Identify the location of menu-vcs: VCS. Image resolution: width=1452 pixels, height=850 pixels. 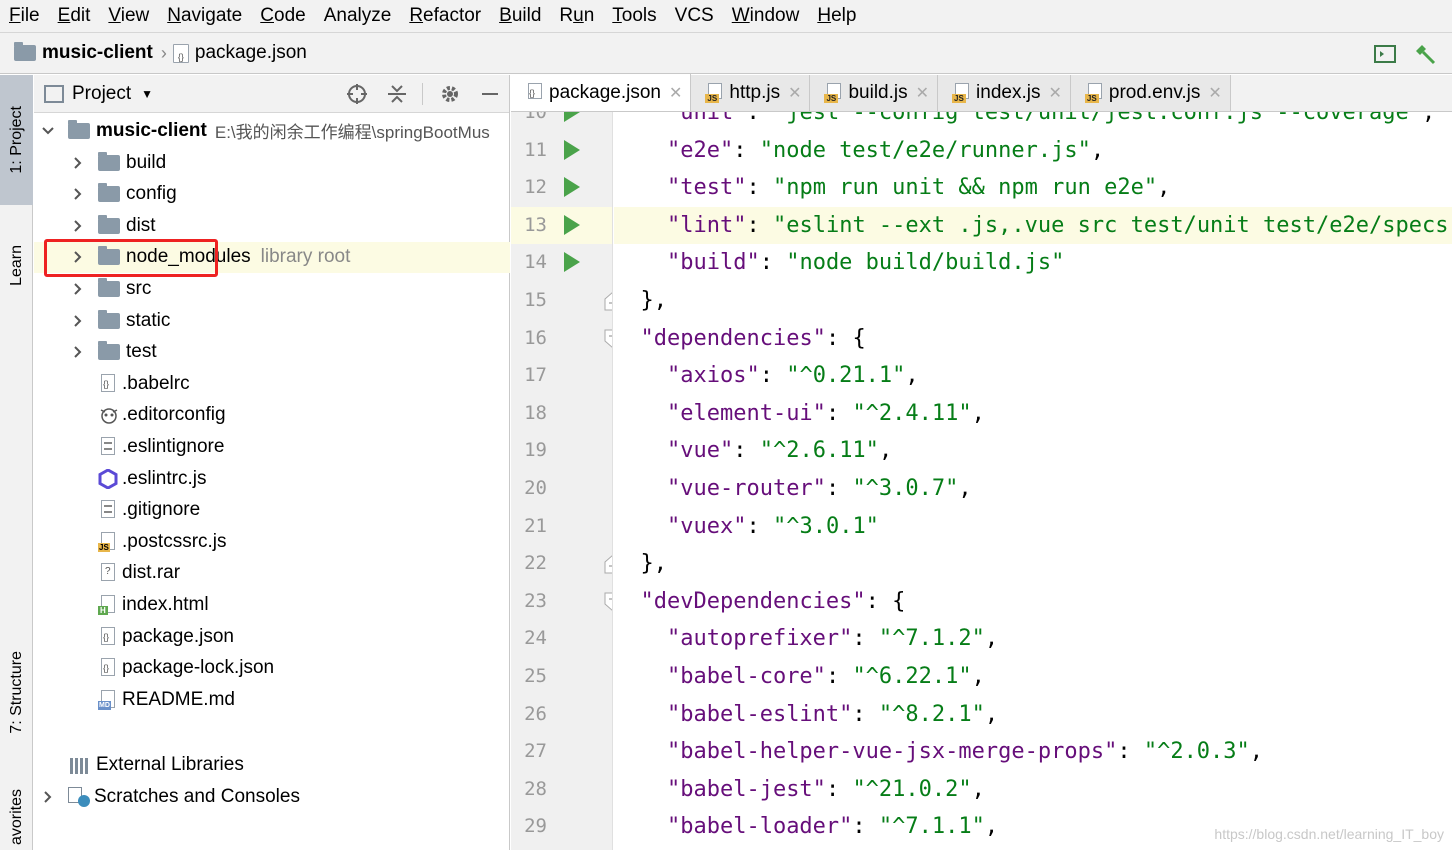
(694, 16).